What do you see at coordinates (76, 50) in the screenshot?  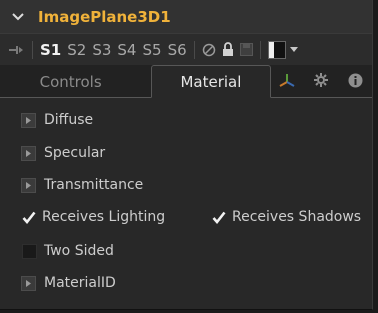 I see `slot-s2-button: S2` at bounding box center [76, 50].